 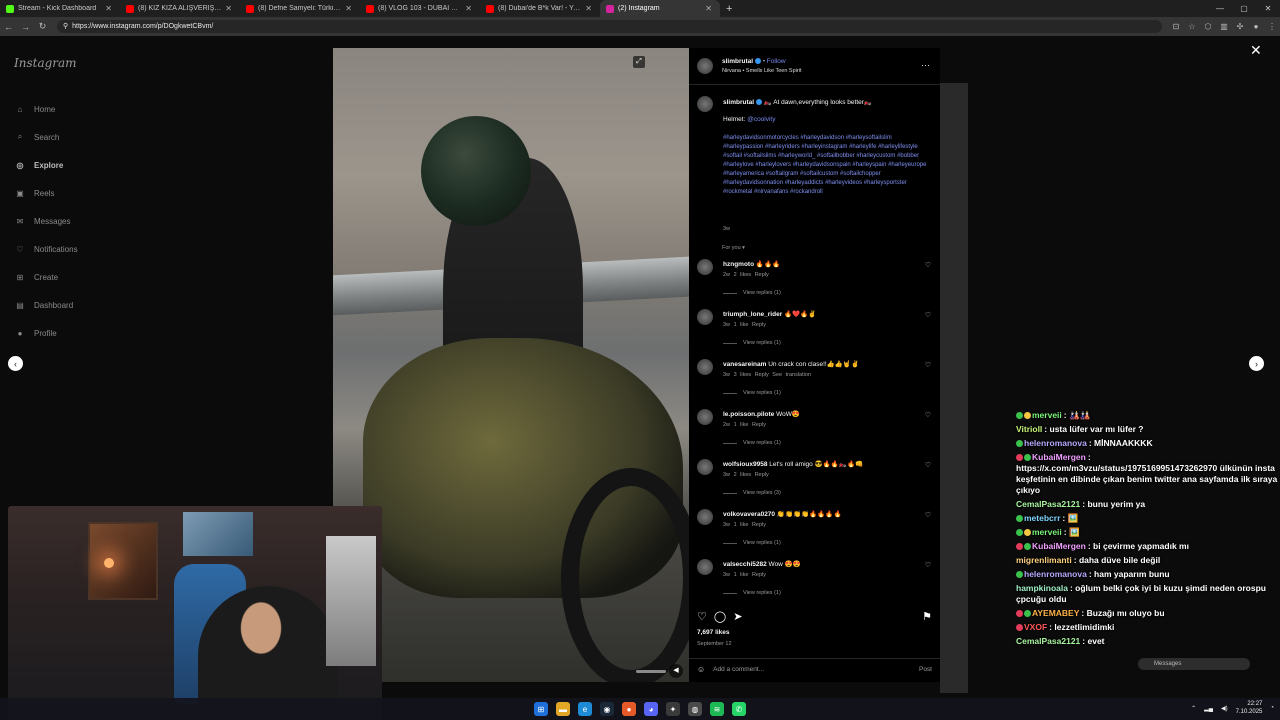 I want to click on bookmark-star-icon: ☆, so click(x=1192, y=26).